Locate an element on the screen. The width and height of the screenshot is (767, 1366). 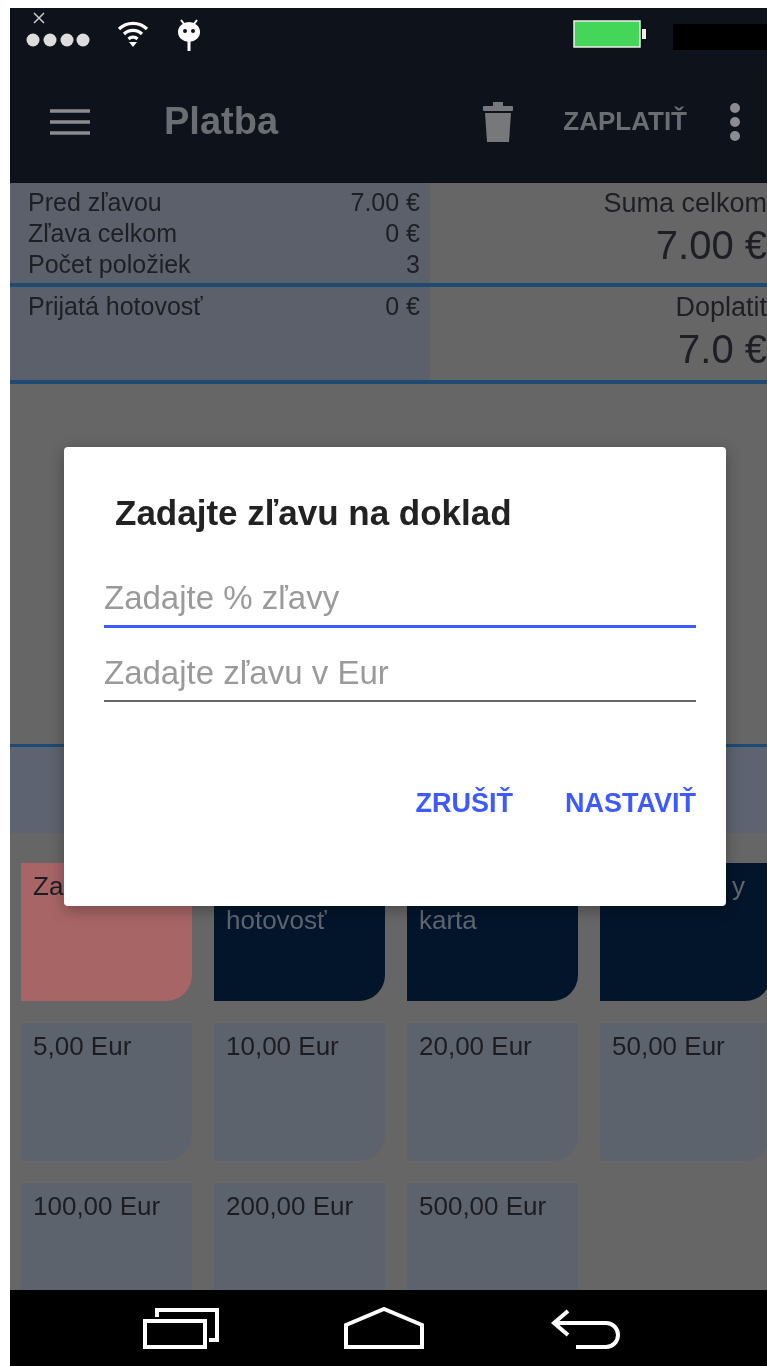
dialog-button: NASTAVIŤ is located at coordinates (630, 803).